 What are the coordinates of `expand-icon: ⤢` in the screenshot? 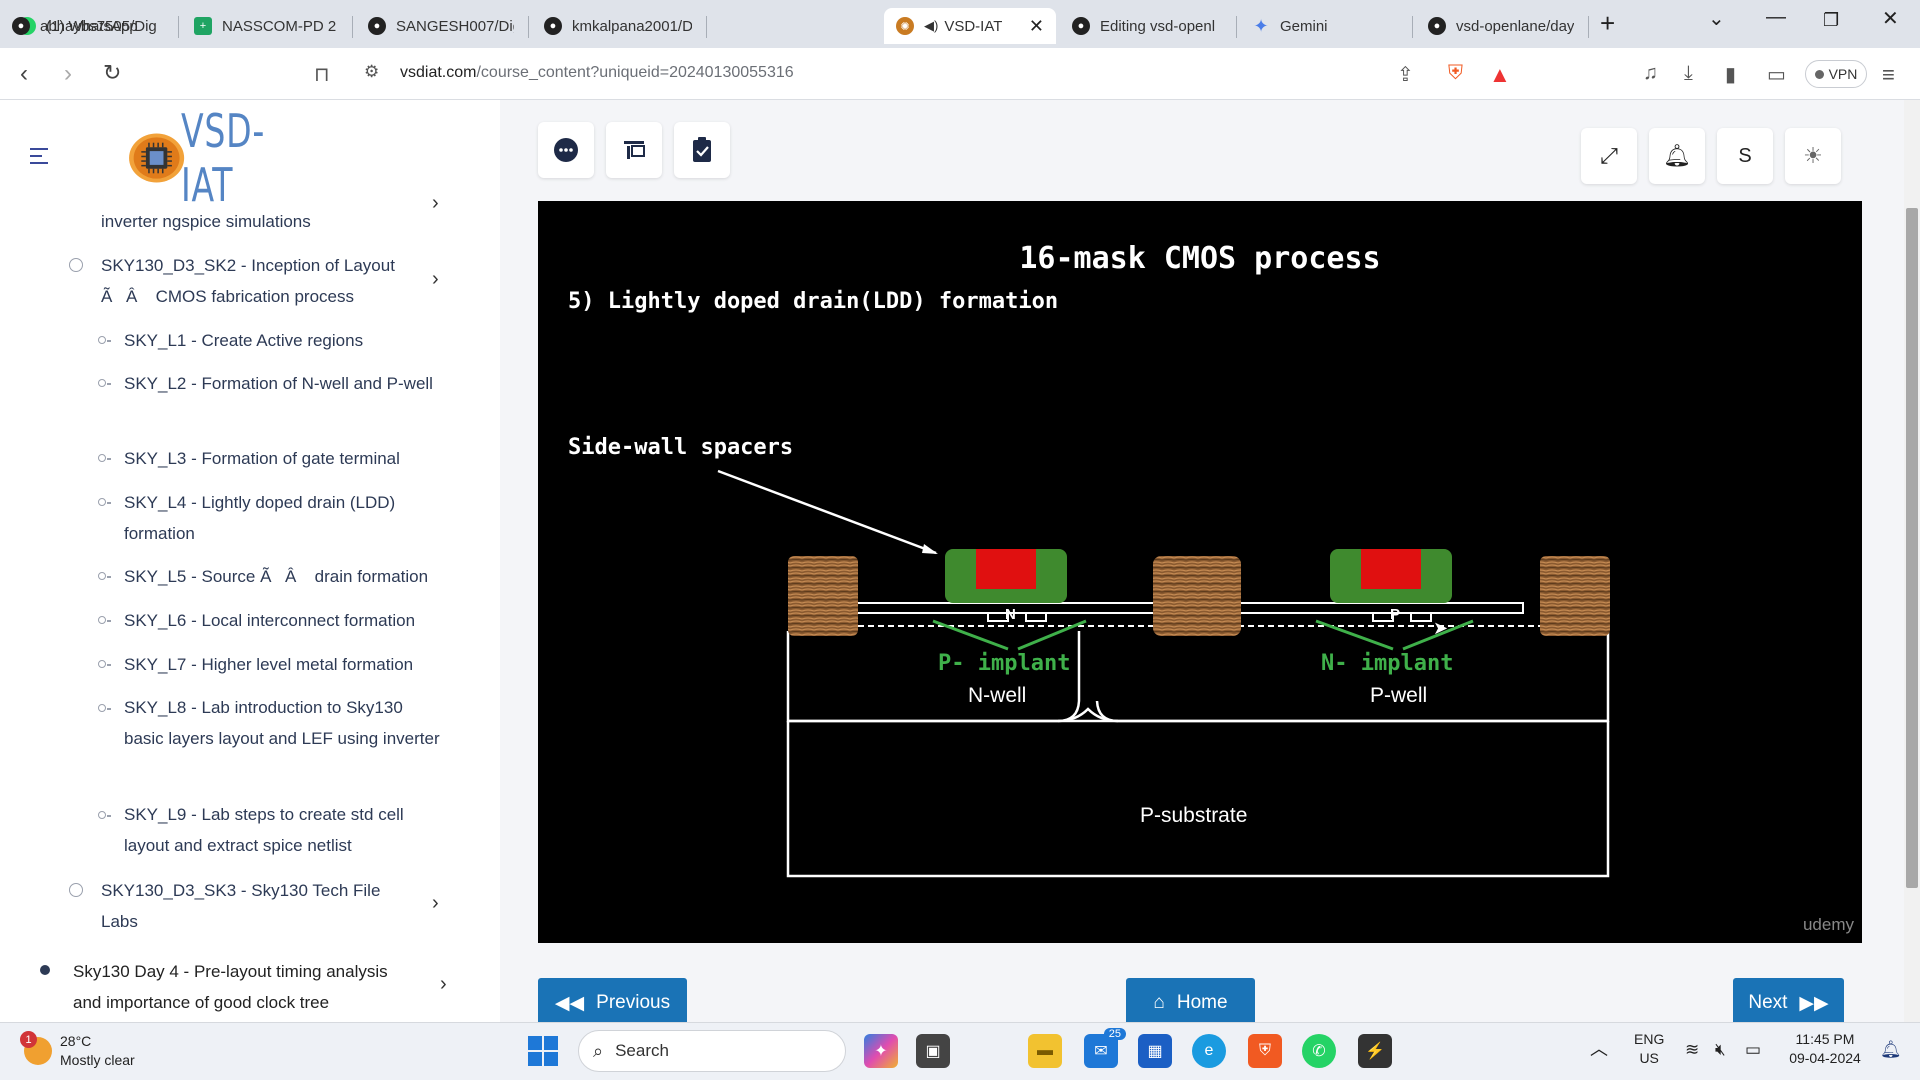 It's located at (1609, 155).